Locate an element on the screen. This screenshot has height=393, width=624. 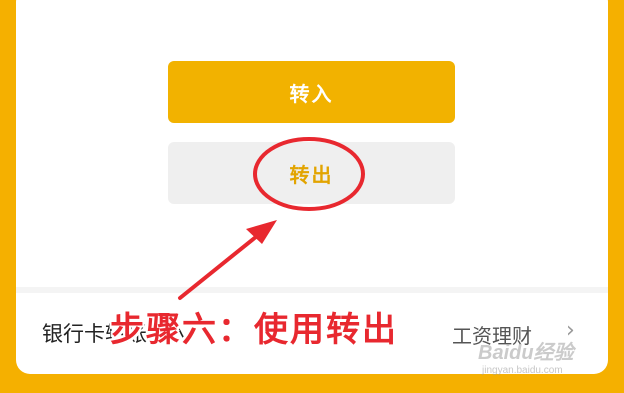
section-divider is located at coordinates (312, 290).